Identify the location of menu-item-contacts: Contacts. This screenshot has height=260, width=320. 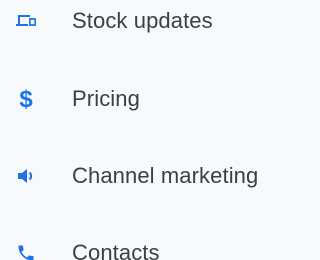
(152, 246).